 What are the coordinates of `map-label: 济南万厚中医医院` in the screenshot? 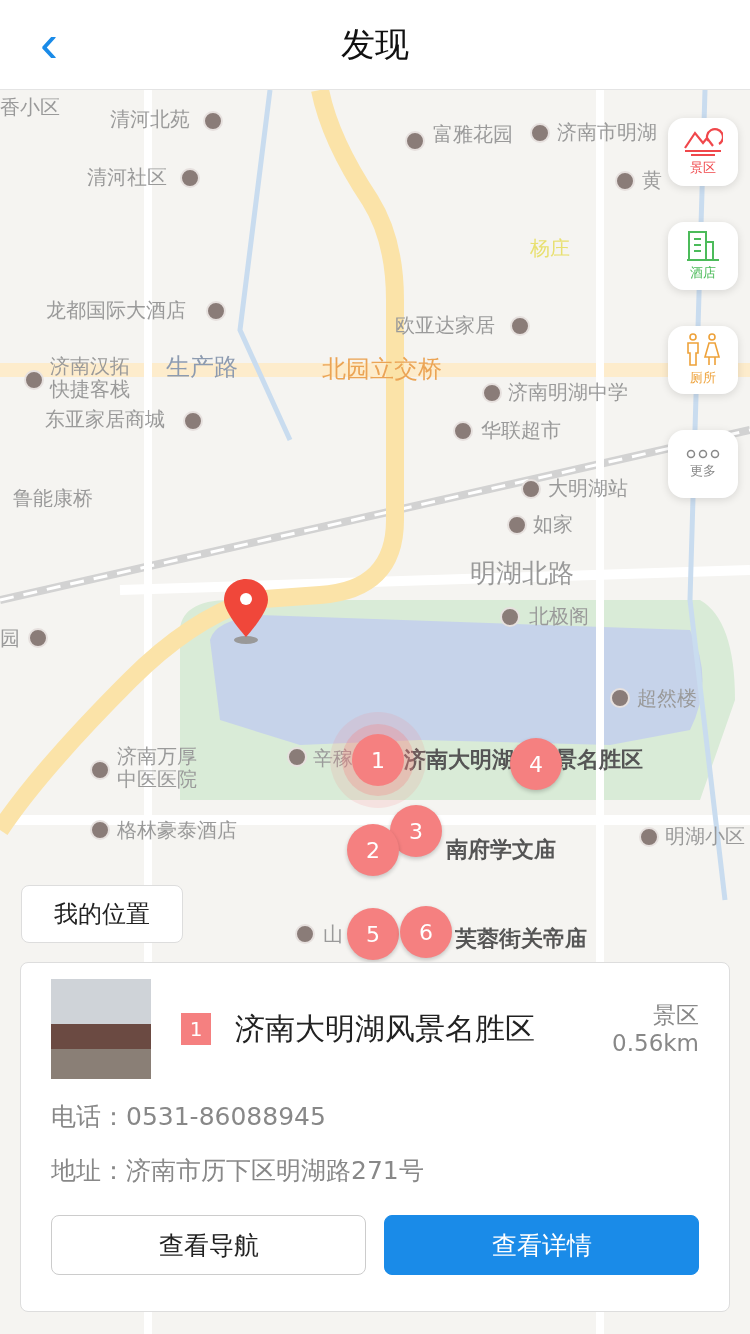 It's located at (157, 768).